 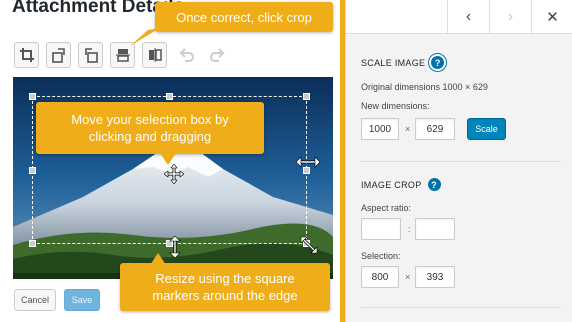 I want to click on cancel-button: Cancel, so click(x=35, y=300).